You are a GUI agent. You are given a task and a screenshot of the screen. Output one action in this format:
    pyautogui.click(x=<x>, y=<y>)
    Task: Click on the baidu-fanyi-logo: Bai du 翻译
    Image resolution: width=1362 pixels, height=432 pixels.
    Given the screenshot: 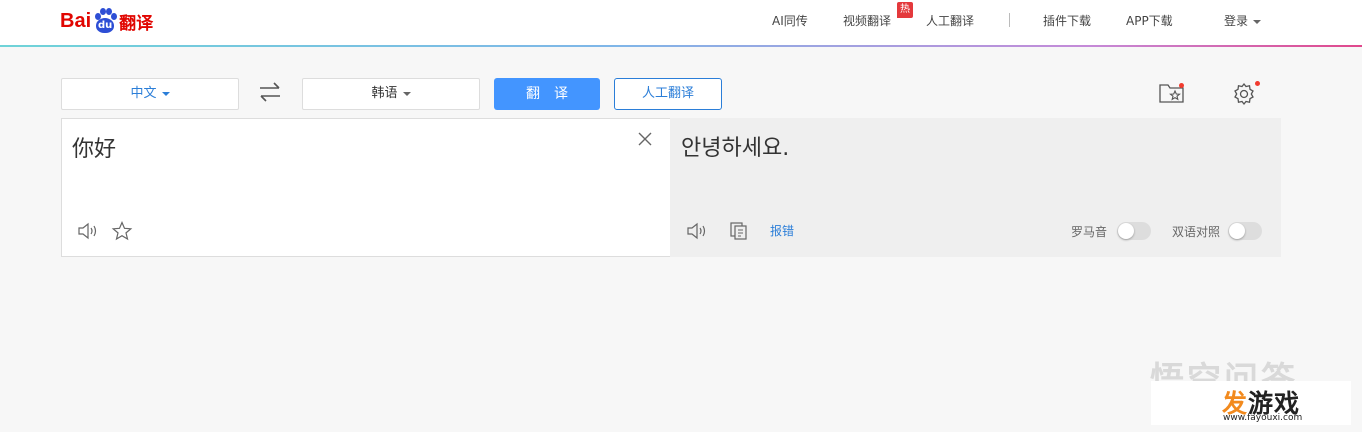 What is the action you would take?
    pyautogui.click(x=106, y=21)
    